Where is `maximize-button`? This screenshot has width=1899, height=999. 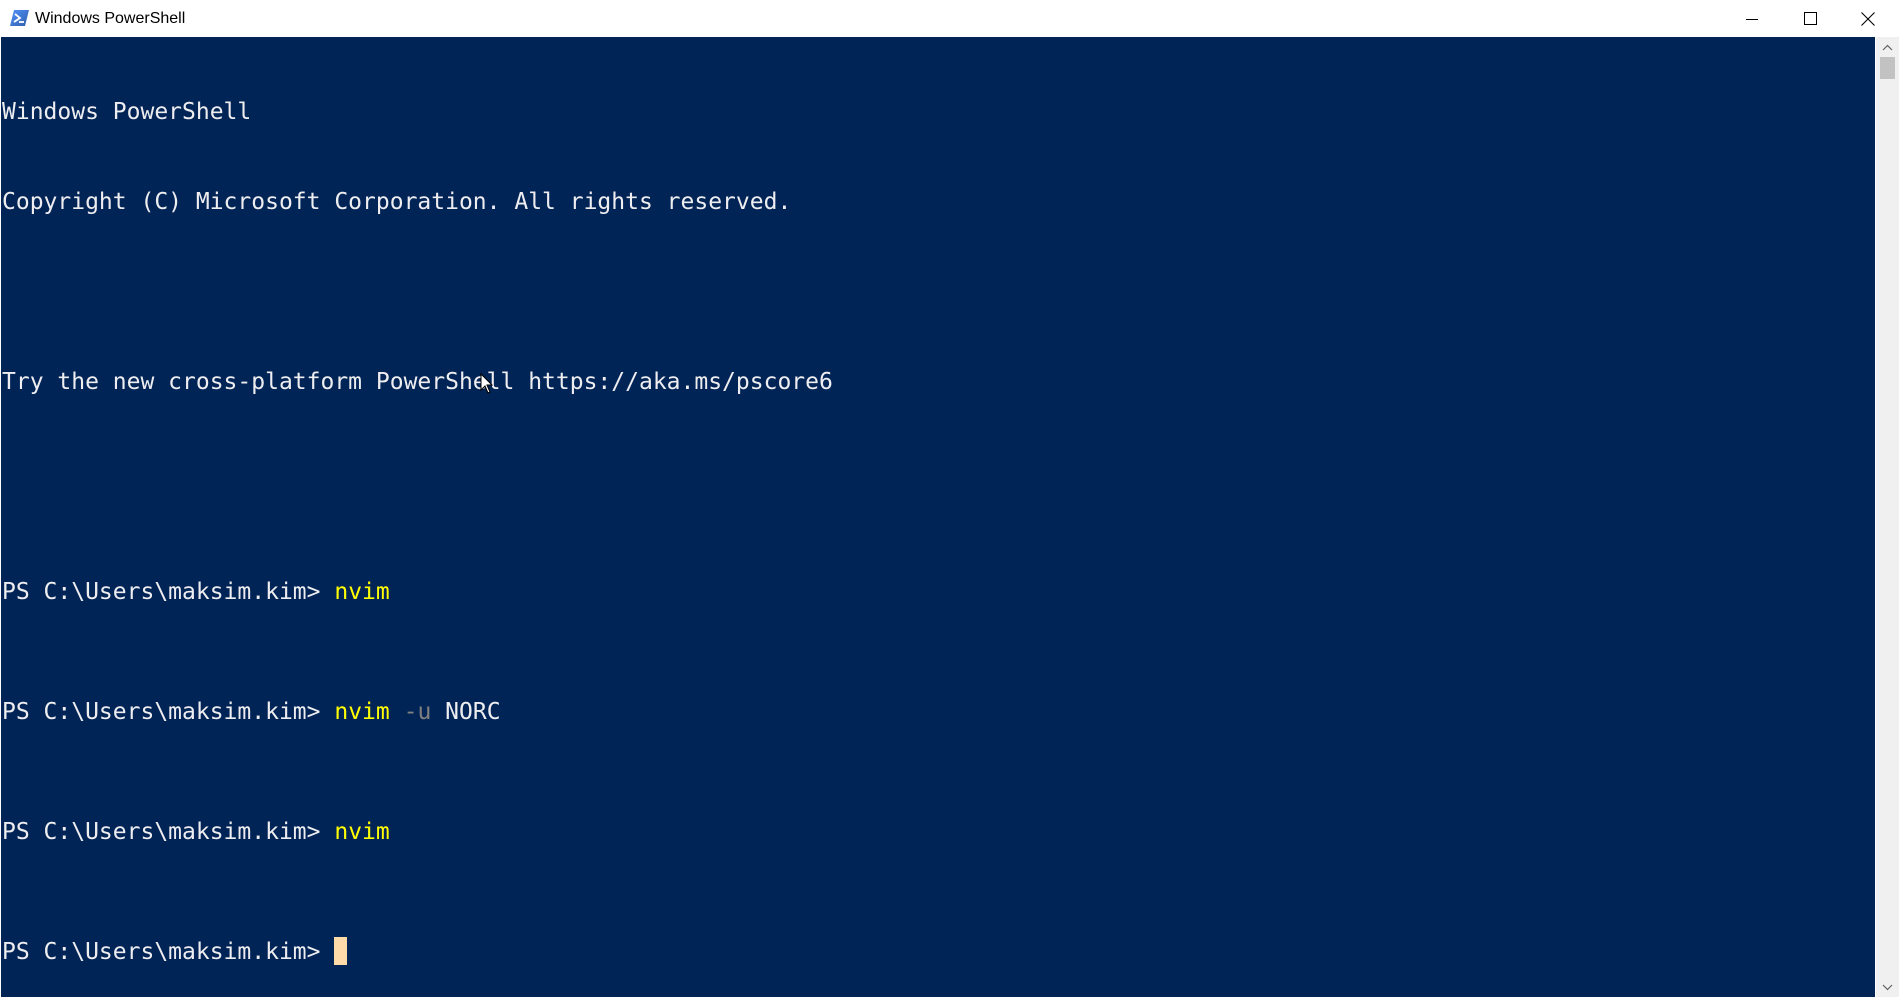
maximize-button is located at coordinates (1810, 18).